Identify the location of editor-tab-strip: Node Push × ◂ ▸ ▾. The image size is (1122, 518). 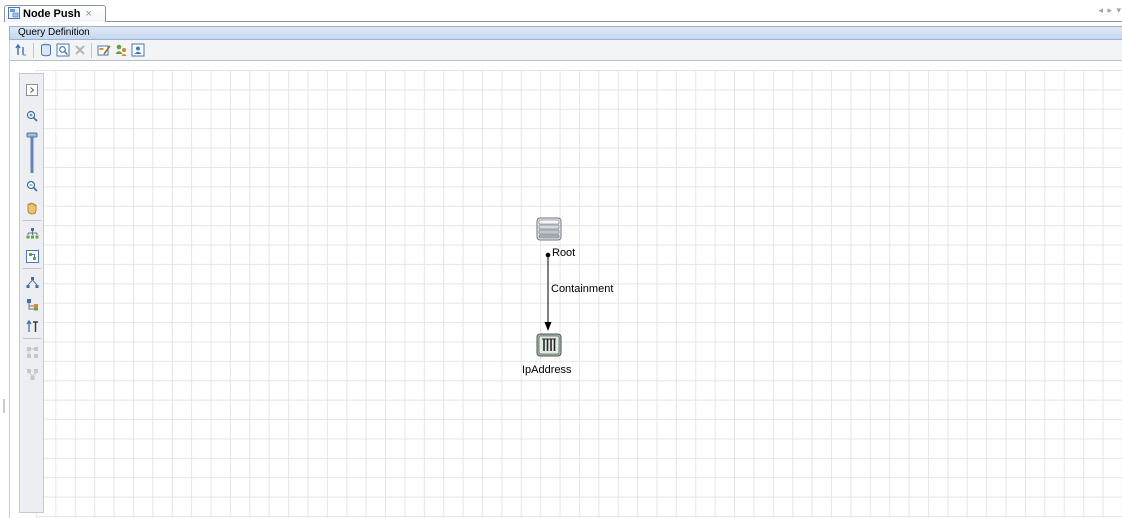
(561, 11).